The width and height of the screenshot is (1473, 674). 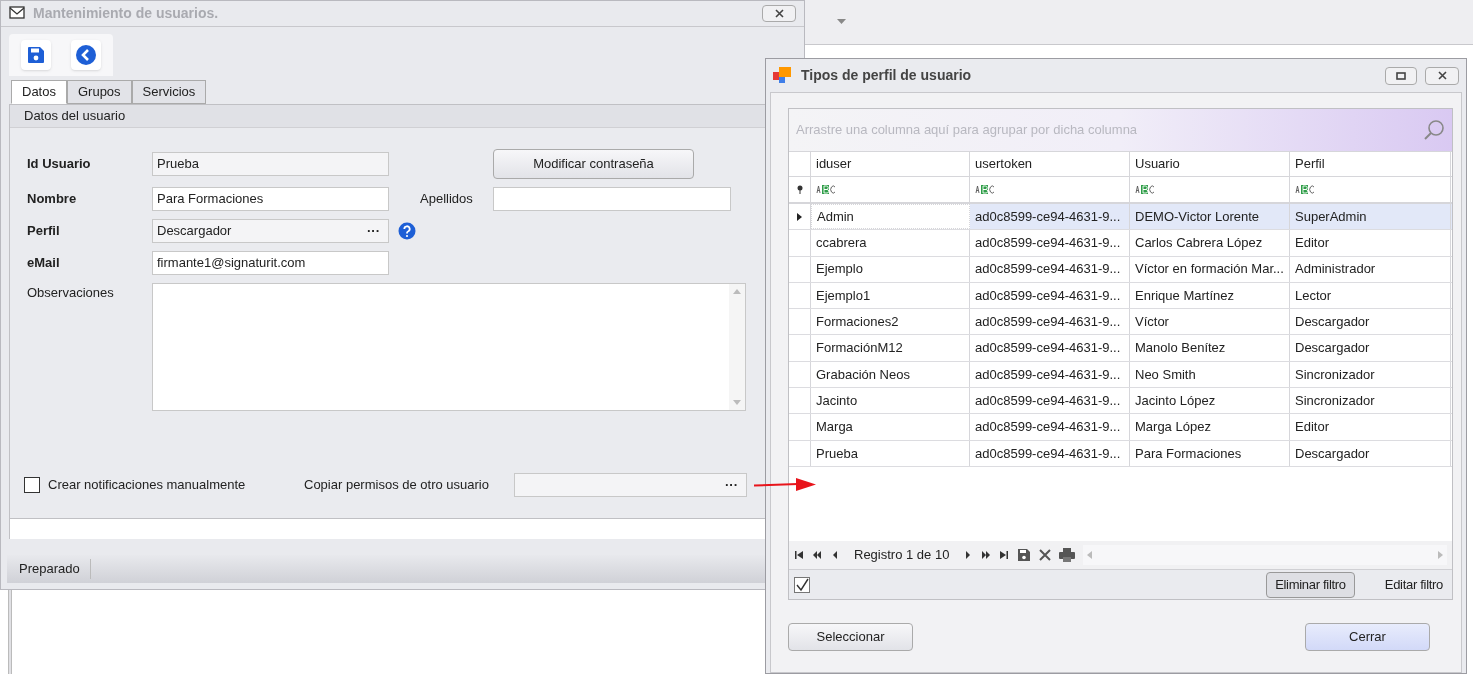 What do you see at coordinates (799, 189) in the screenshot?
I see `pin-icon` at bounding box center [799, 189].